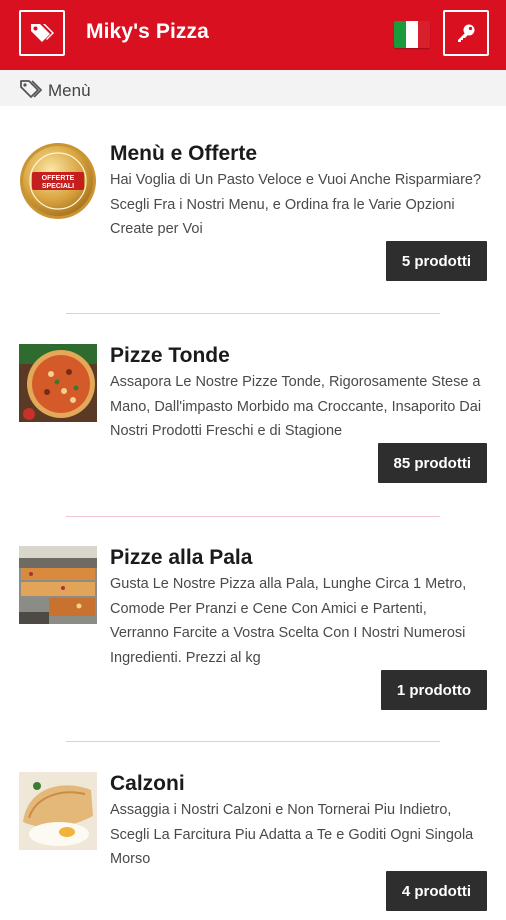 This screenshot has height=920, width=506. What do you see at coordinates (31, 89) in the screenshot?
I see `tag-outline-icon` at bounding box center [31, 89].